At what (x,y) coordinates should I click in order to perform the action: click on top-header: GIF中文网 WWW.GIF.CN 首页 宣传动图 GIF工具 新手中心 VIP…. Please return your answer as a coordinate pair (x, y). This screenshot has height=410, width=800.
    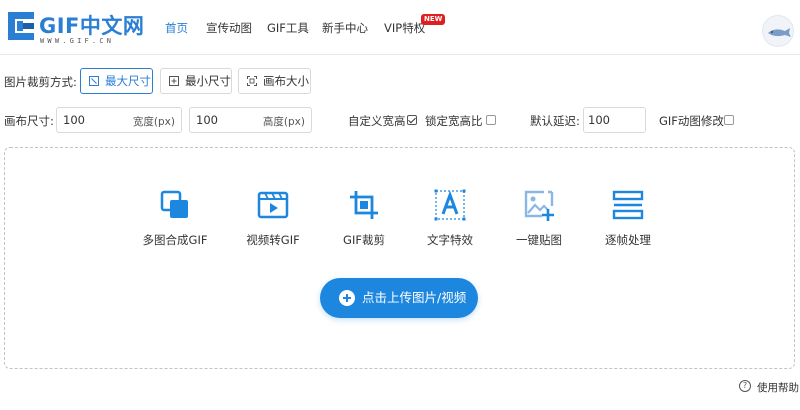
    Looking at the image, I should click on (400, 27).